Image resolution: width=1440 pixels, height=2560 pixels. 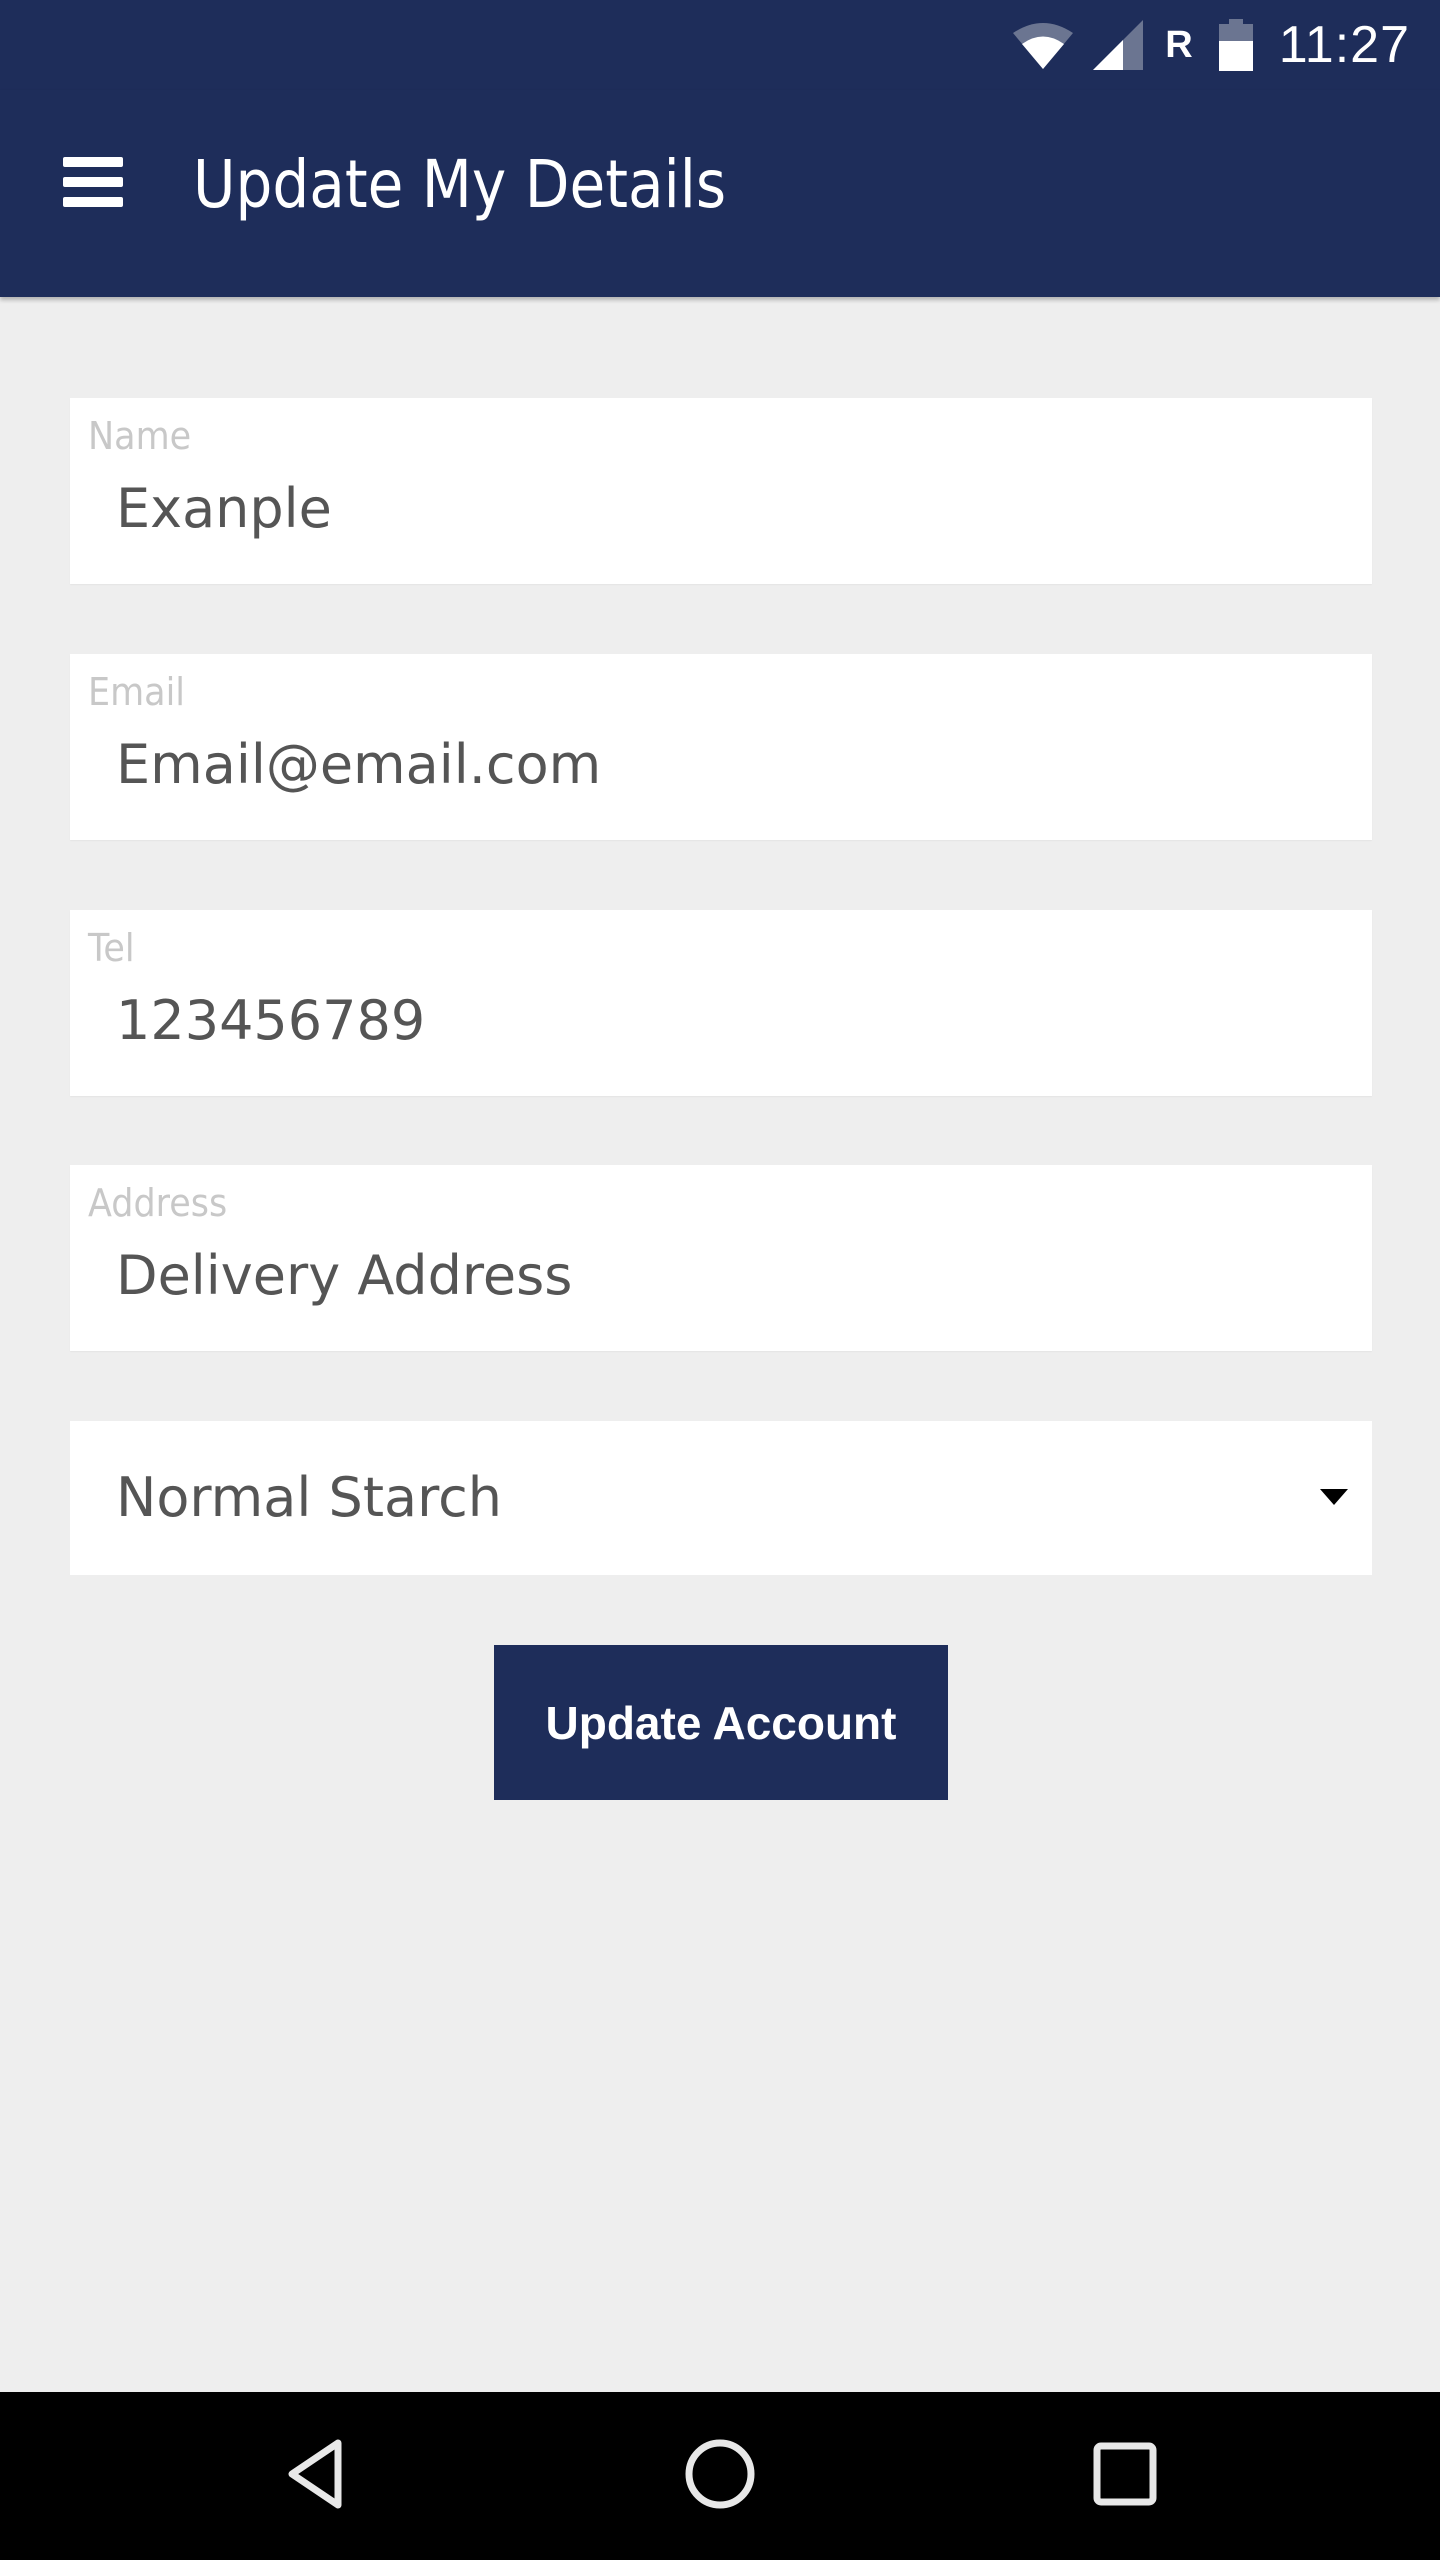 I want to click on status-bar: R 11:27, so click(x=720, y=45).